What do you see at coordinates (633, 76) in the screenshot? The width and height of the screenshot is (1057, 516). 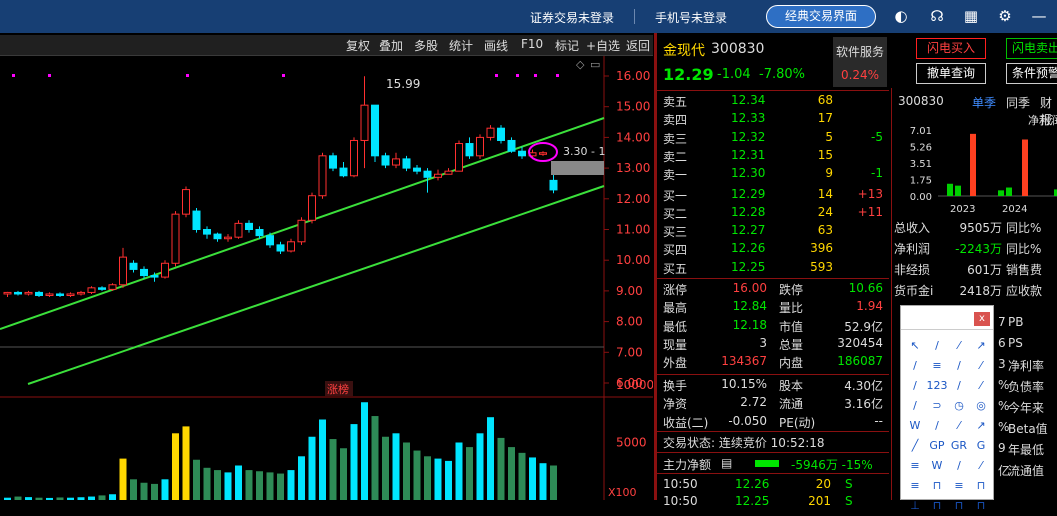 I see `y-tick-label: 16.00` at bounding box center [633, 76].